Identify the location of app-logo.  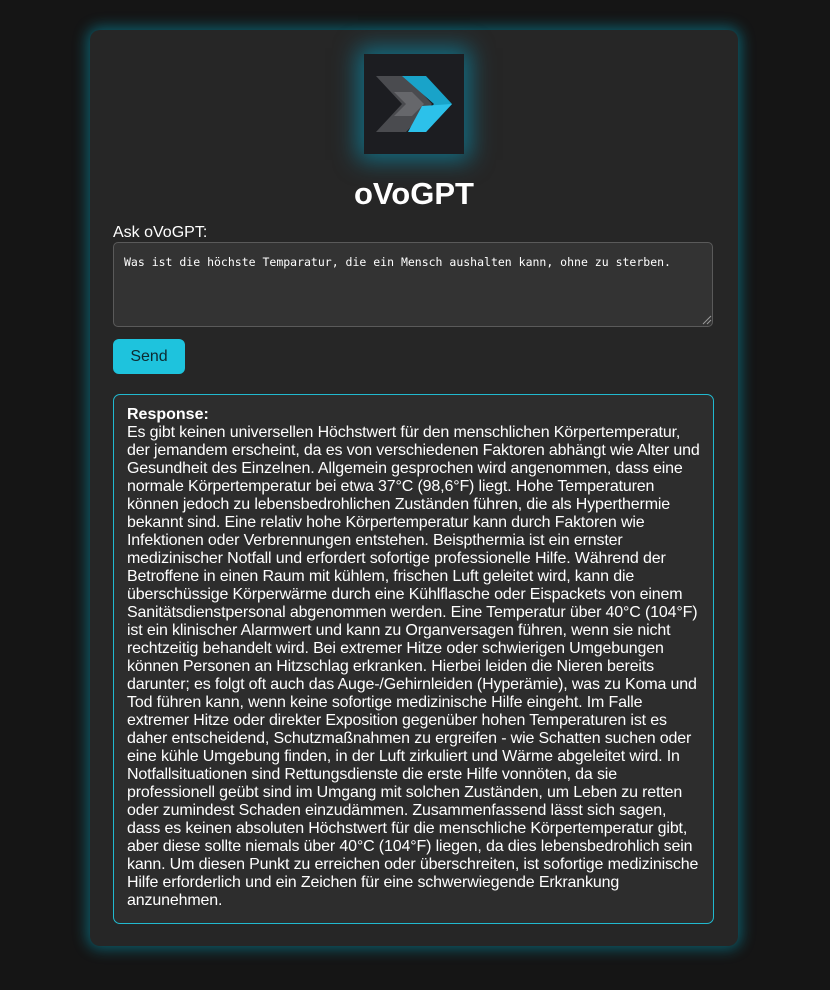
(414, 104).